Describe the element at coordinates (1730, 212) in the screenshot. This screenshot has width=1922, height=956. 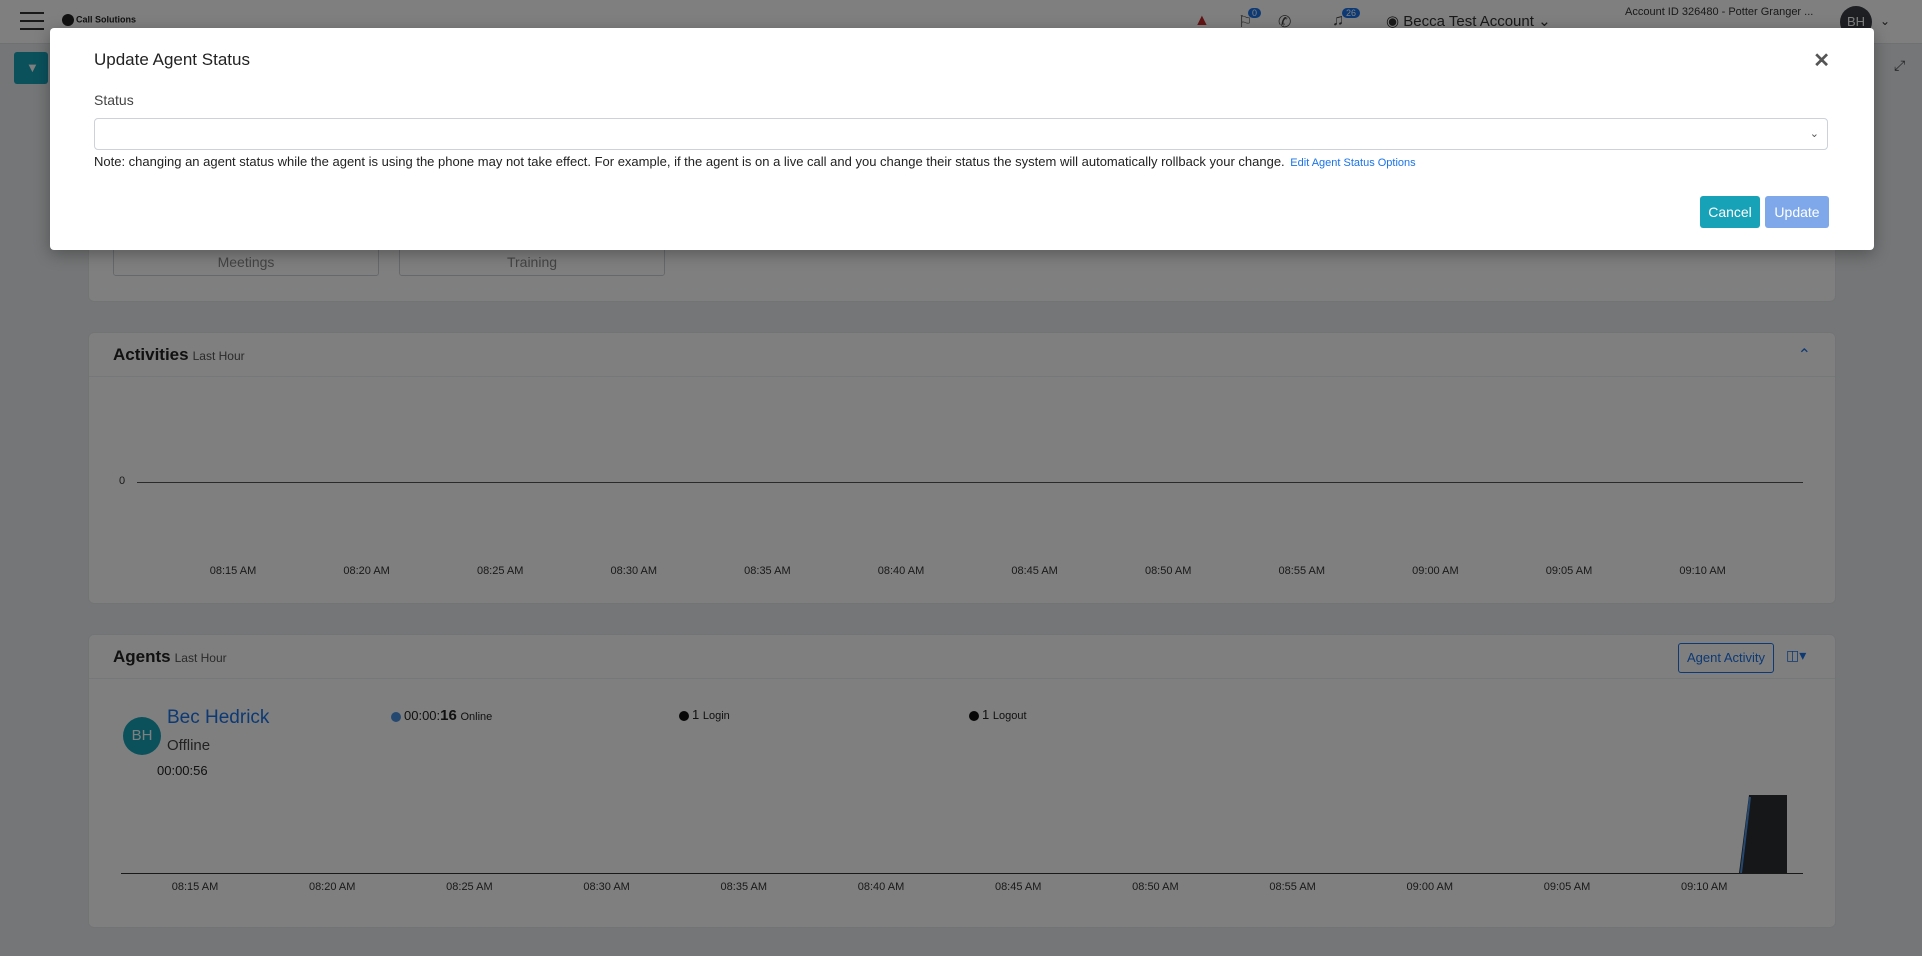
I see `cancel-button: Cancel` at that location.